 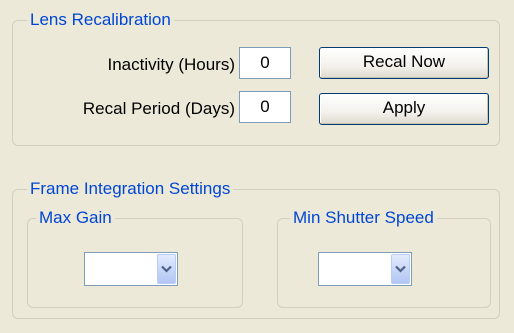 I want to click on min-shutter-speed-title: Min Shutter Speed, so click(x=363, y=218).